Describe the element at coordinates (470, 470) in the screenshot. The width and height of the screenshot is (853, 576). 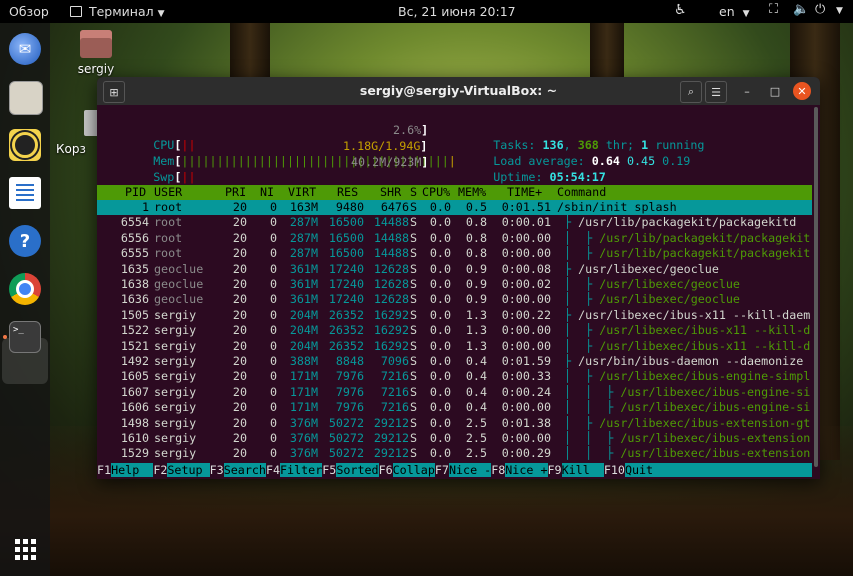
I see `fkey-label: Nice -` at that location.